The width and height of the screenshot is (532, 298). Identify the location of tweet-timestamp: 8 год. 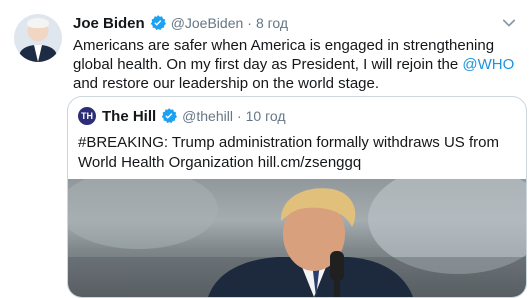
(272, 23).